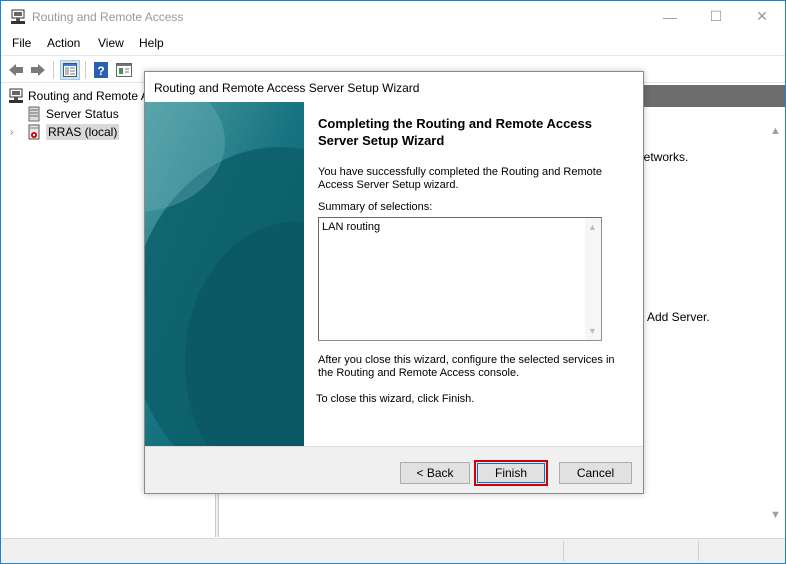  What do you see at coordinates (18, 17) in the screenshot?
I see `rras-app-icon` at bounding box center [18, 17].